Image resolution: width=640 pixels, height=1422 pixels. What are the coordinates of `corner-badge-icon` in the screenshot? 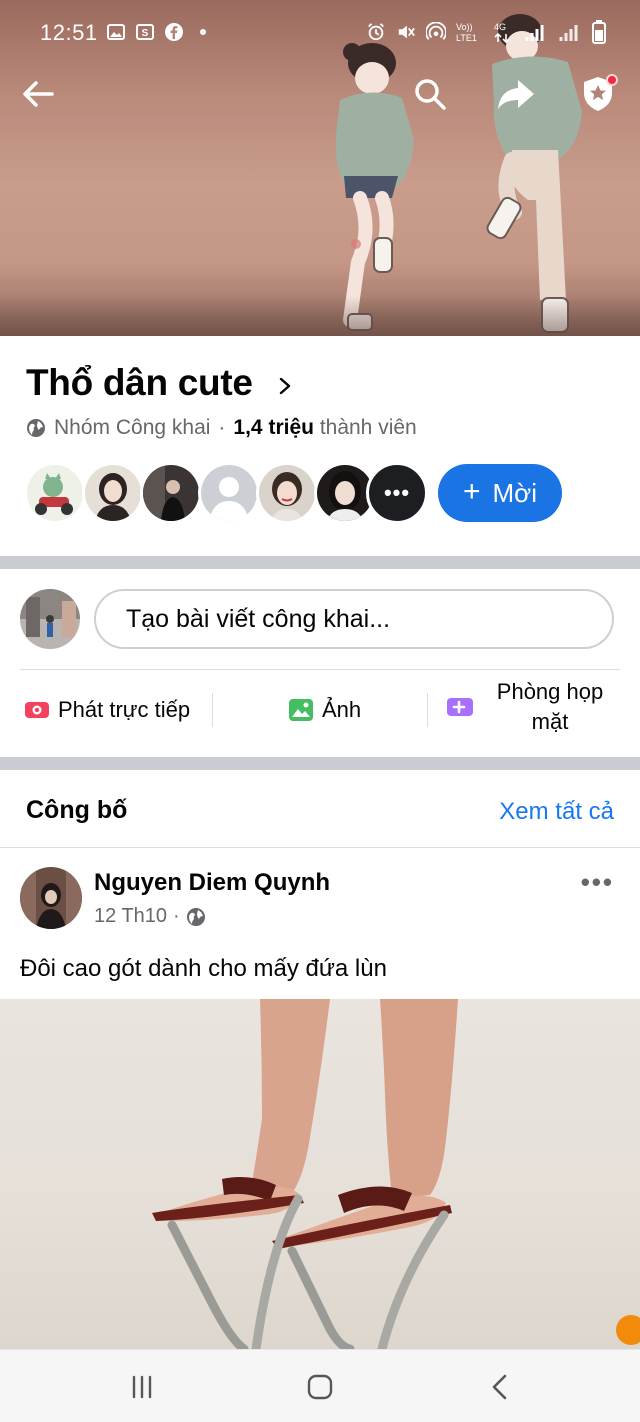 It's located at (628, 1330).